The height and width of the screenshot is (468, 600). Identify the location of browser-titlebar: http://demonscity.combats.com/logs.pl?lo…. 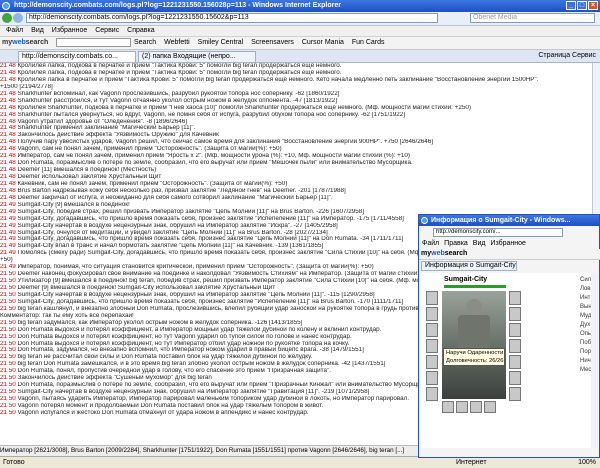
(300, 6).